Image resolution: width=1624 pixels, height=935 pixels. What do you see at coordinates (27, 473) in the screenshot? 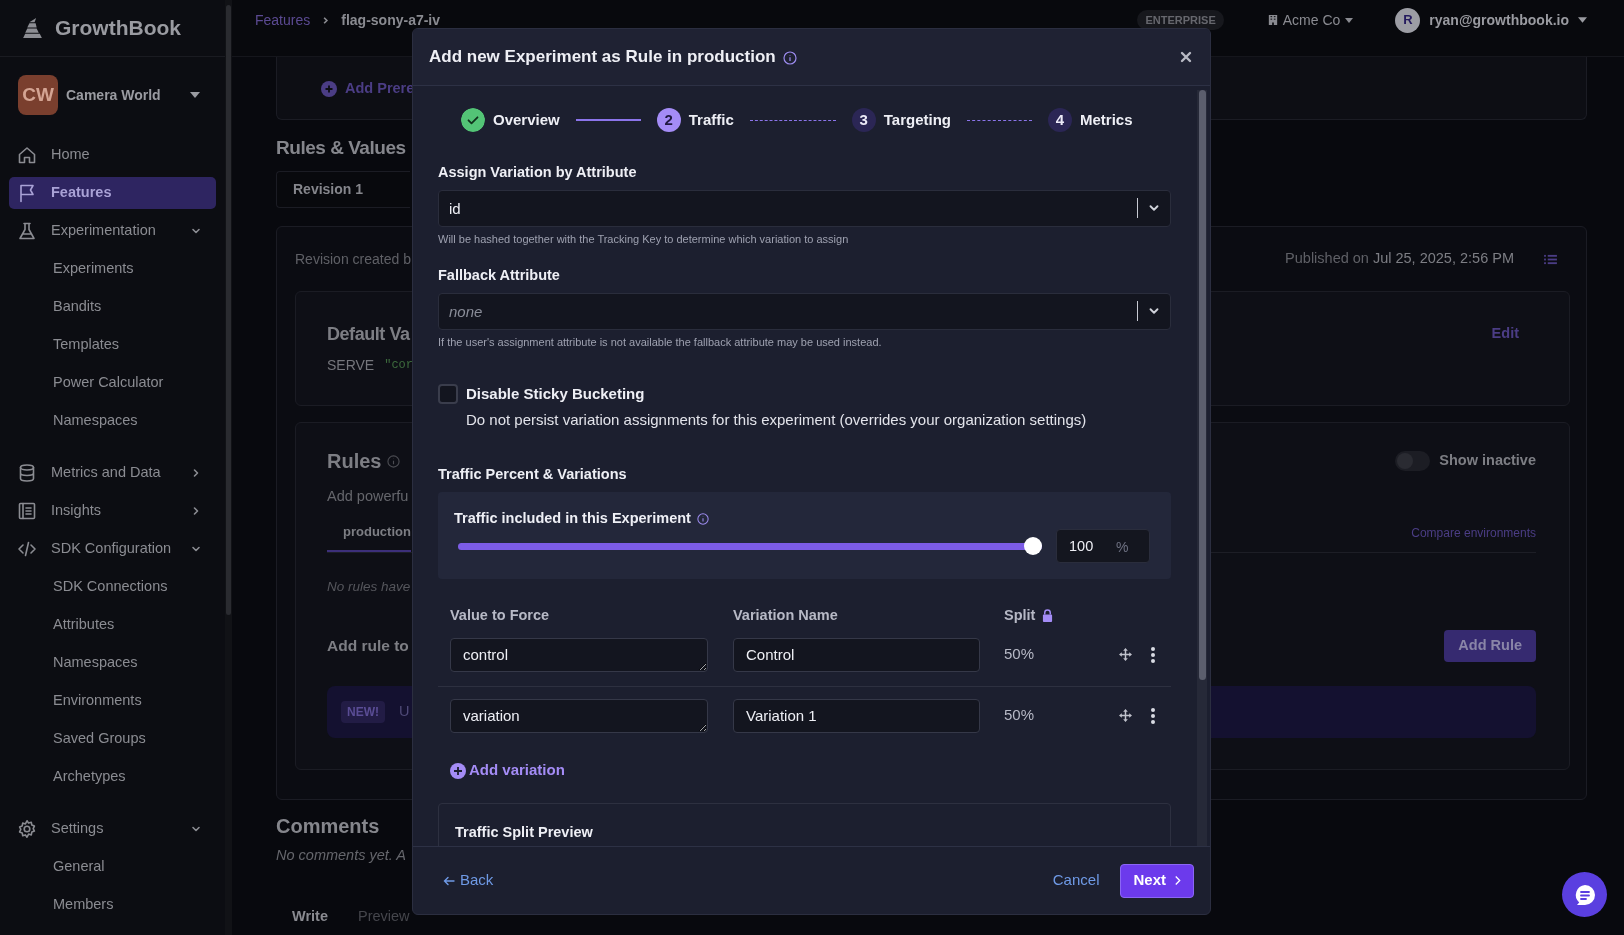
I see `database-icon` at bounding box center [27, 473].